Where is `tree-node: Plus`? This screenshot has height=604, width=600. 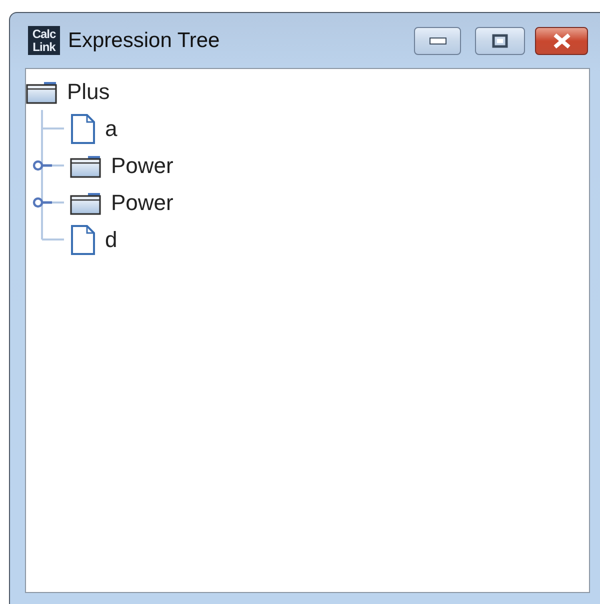
tree-node: Plus is located at coordinates (88, 91).